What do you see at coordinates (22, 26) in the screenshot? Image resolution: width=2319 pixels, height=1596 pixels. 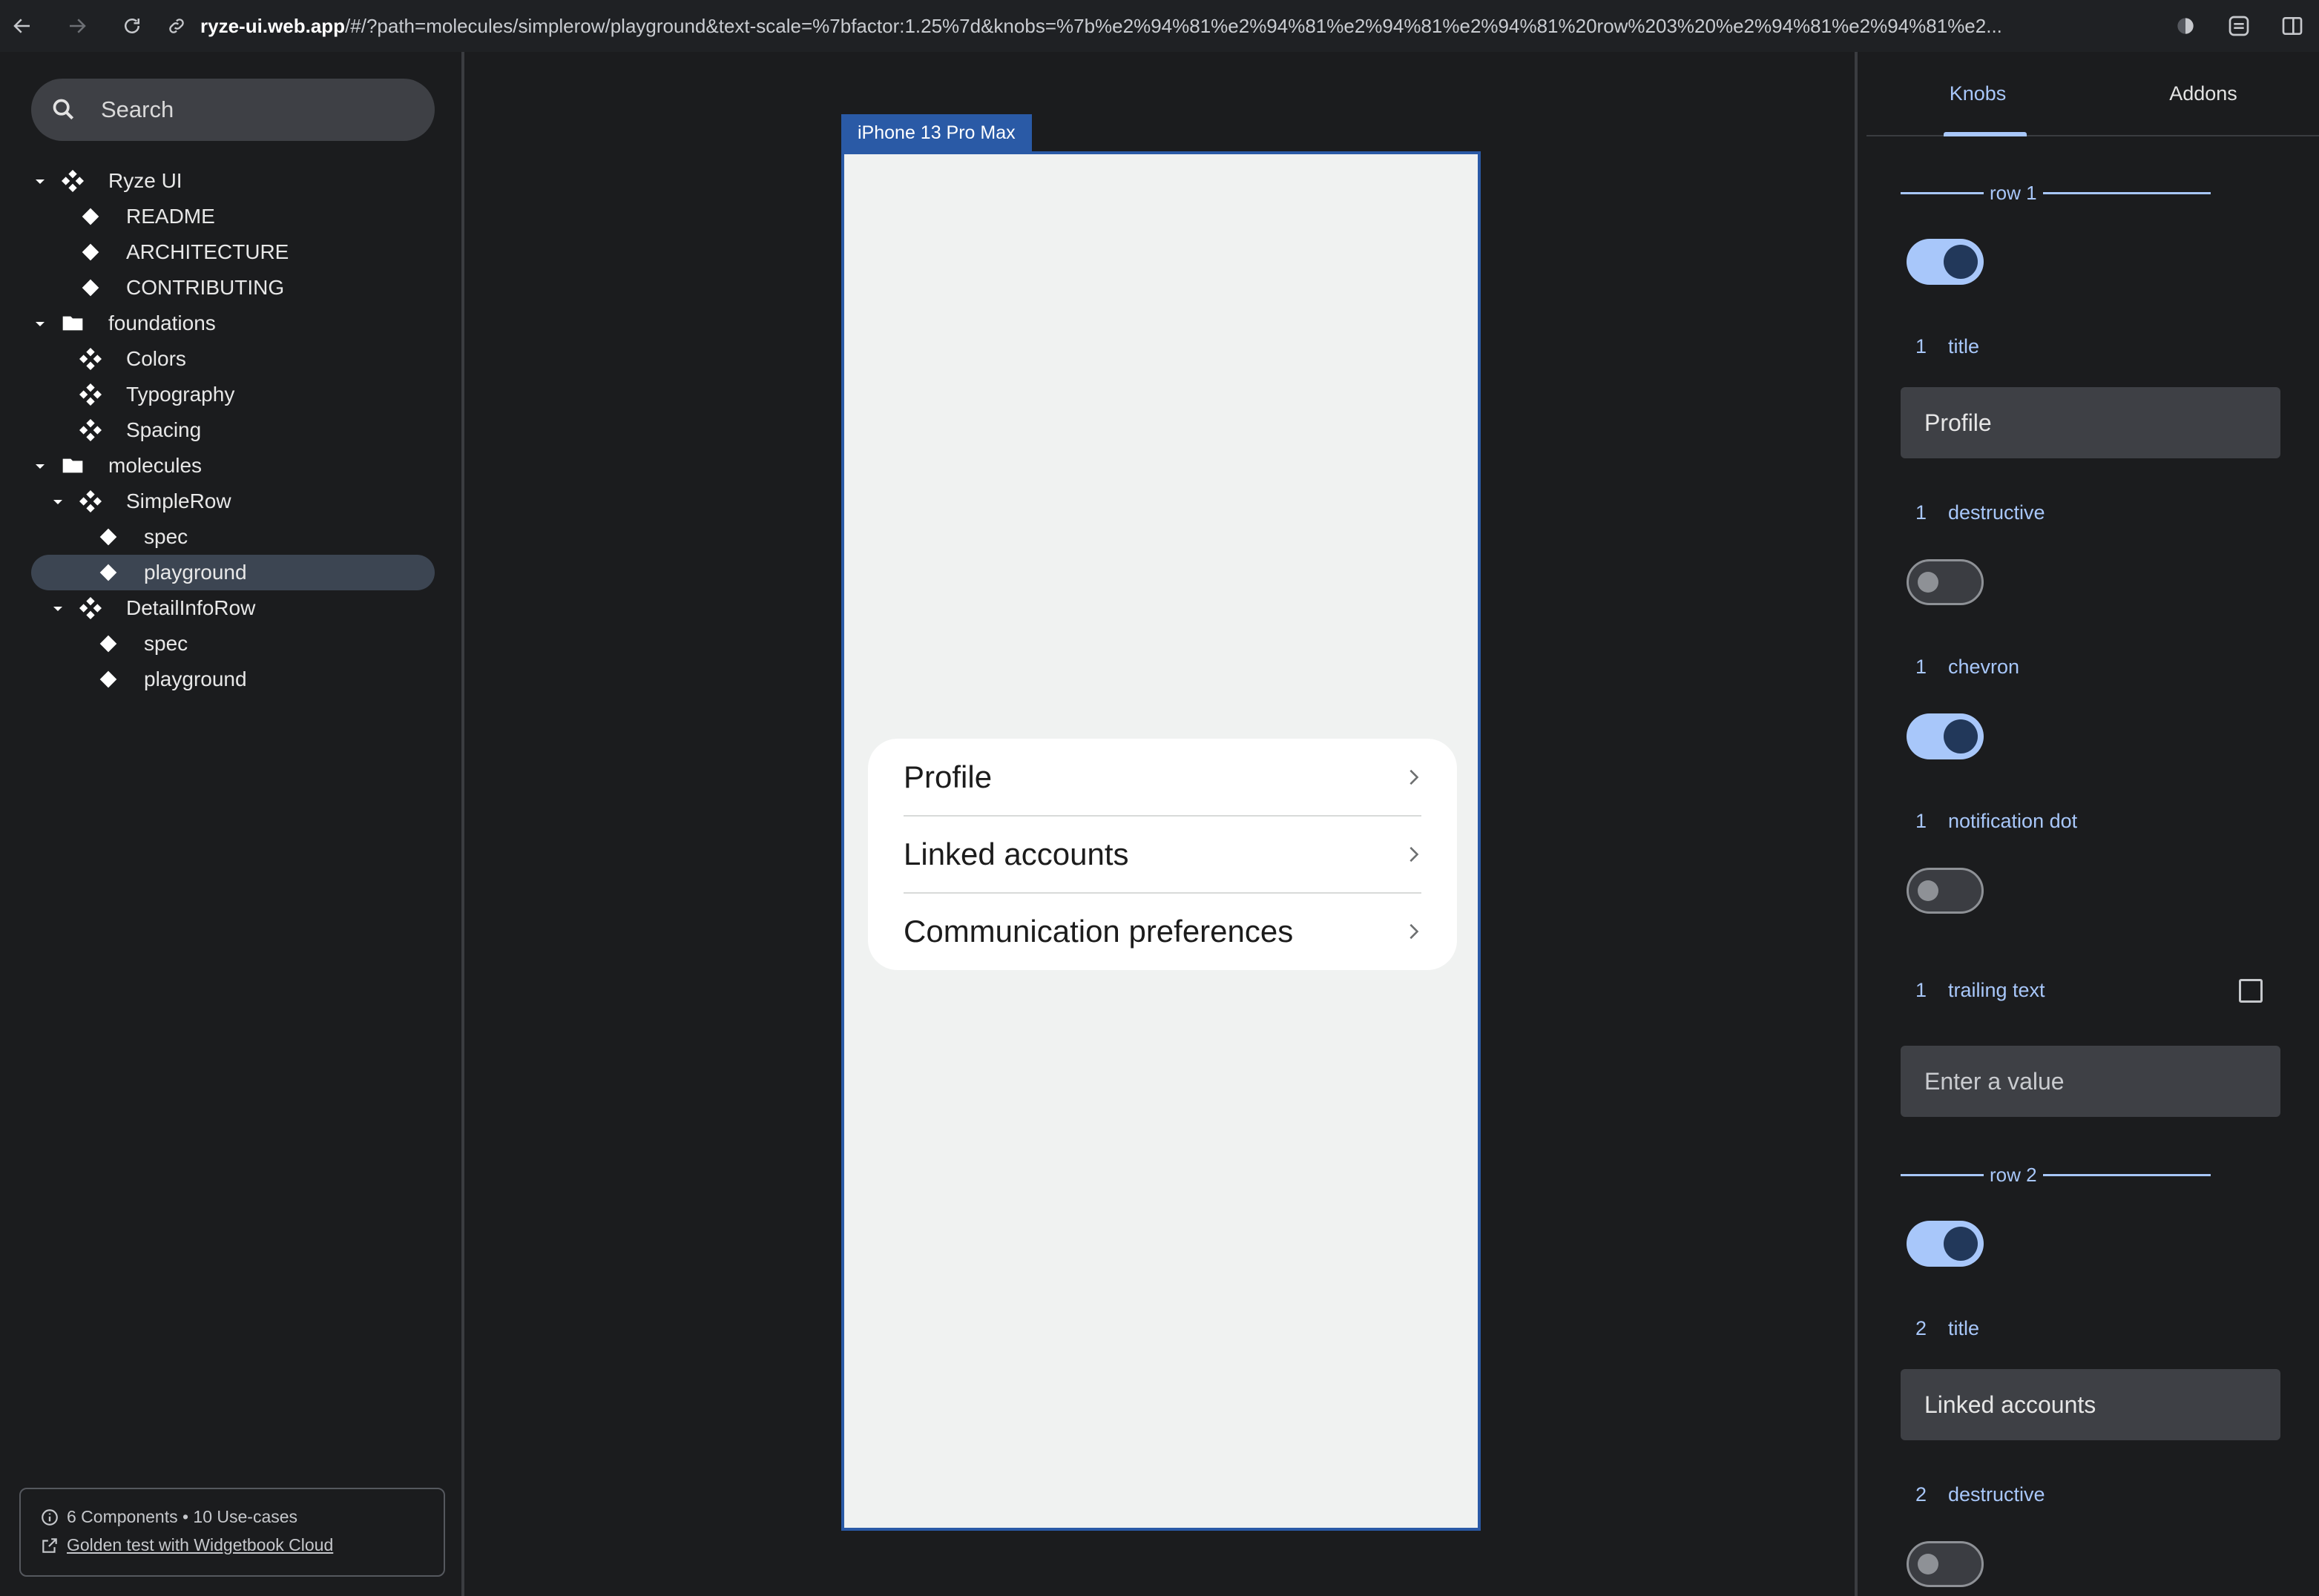 I see `back-button` at bounding box center [22, 26].